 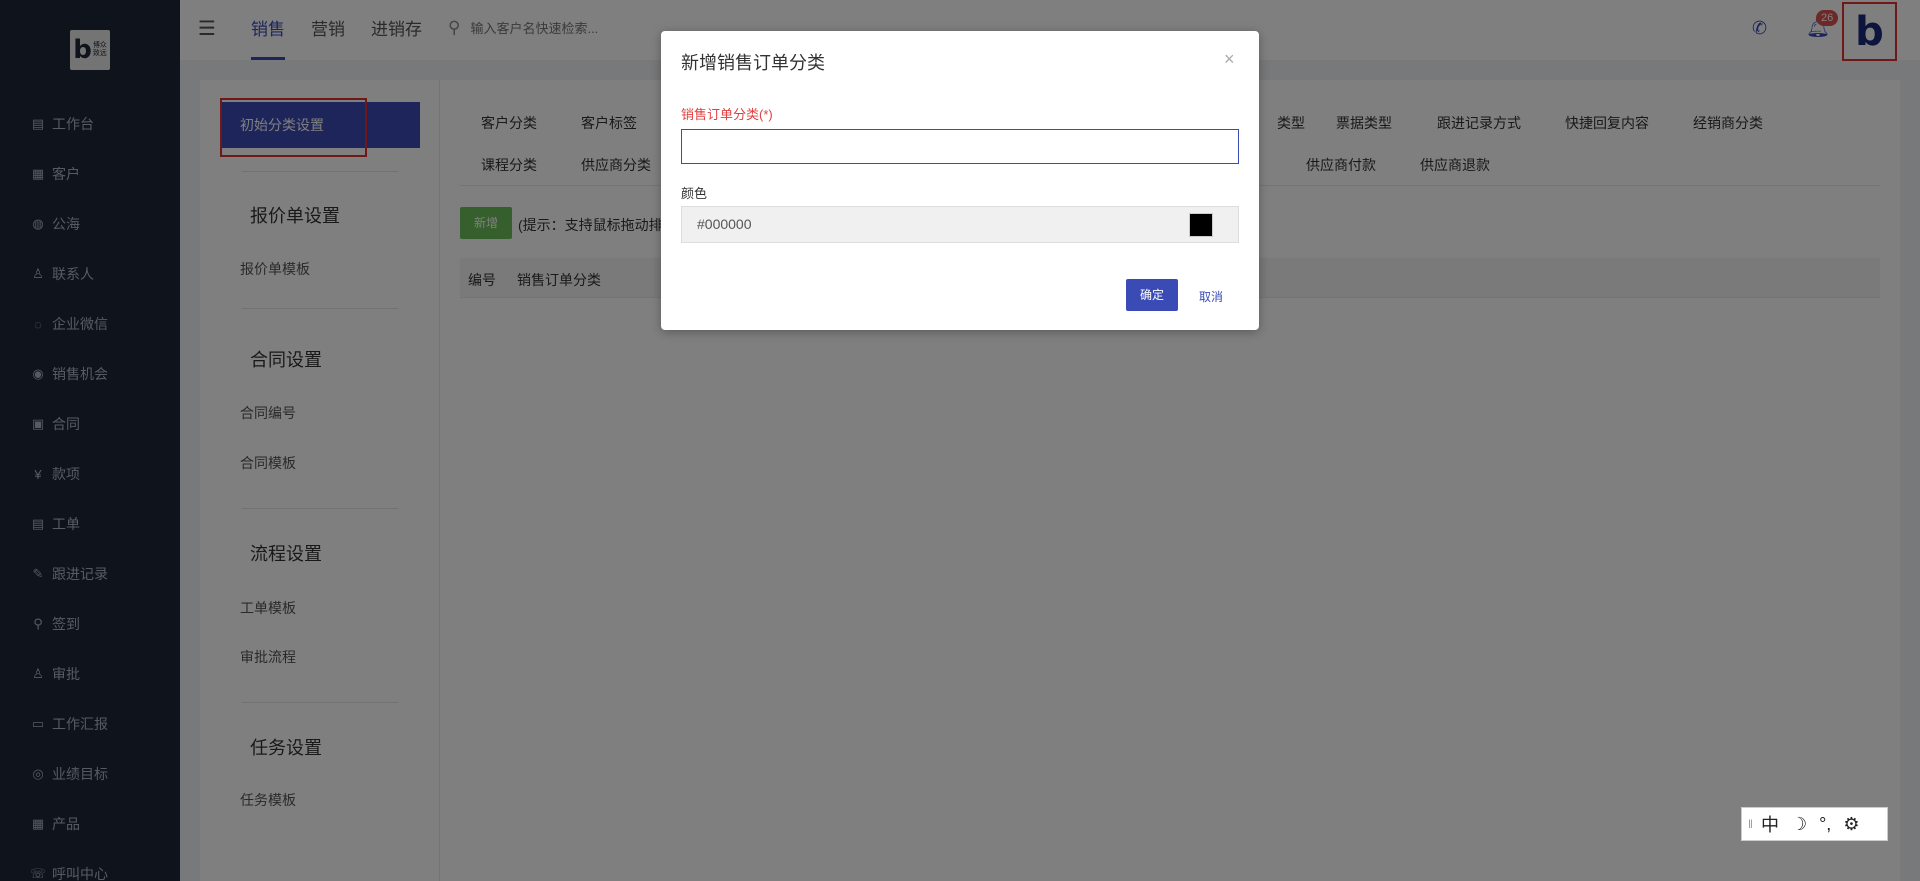 What do you see at coordinates (753, 63) in the screenshot?
I see `dialog-title: 新增销售订单分类` at bounding box center [753, 63].